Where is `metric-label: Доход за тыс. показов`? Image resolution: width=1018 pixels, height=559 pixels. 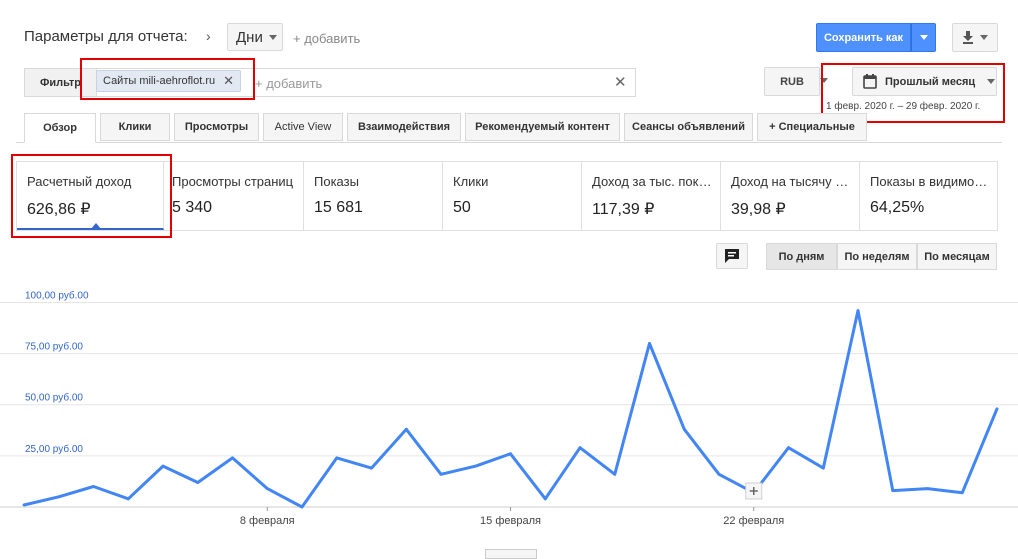 metric-label: Доход за тыс. показов is located at coordinates (654, 181).